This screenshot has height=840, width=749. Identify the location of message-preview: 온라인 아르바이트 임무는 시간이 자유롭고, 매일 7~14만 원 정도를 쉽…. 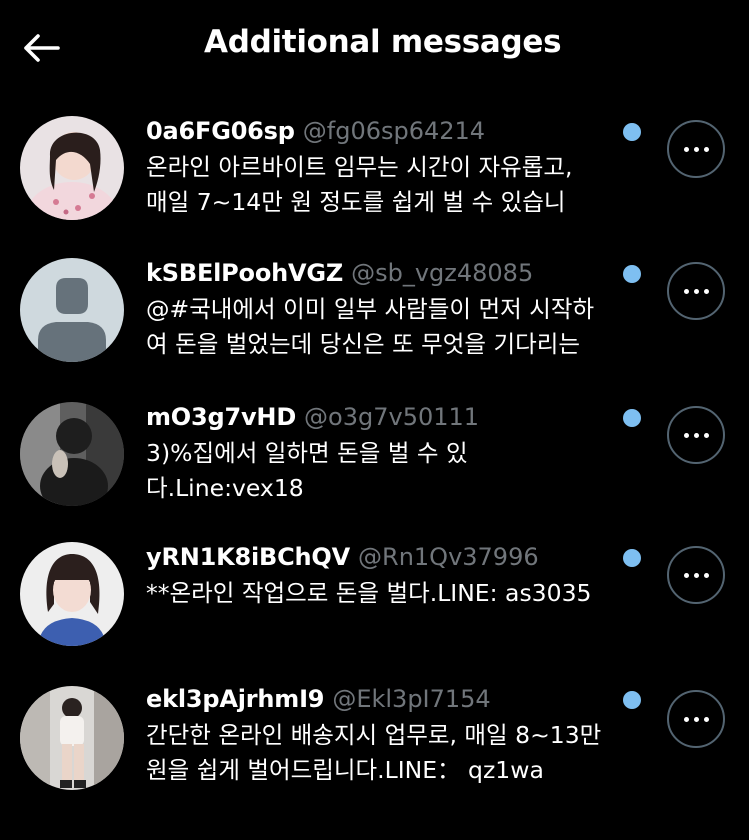
(396, 185).